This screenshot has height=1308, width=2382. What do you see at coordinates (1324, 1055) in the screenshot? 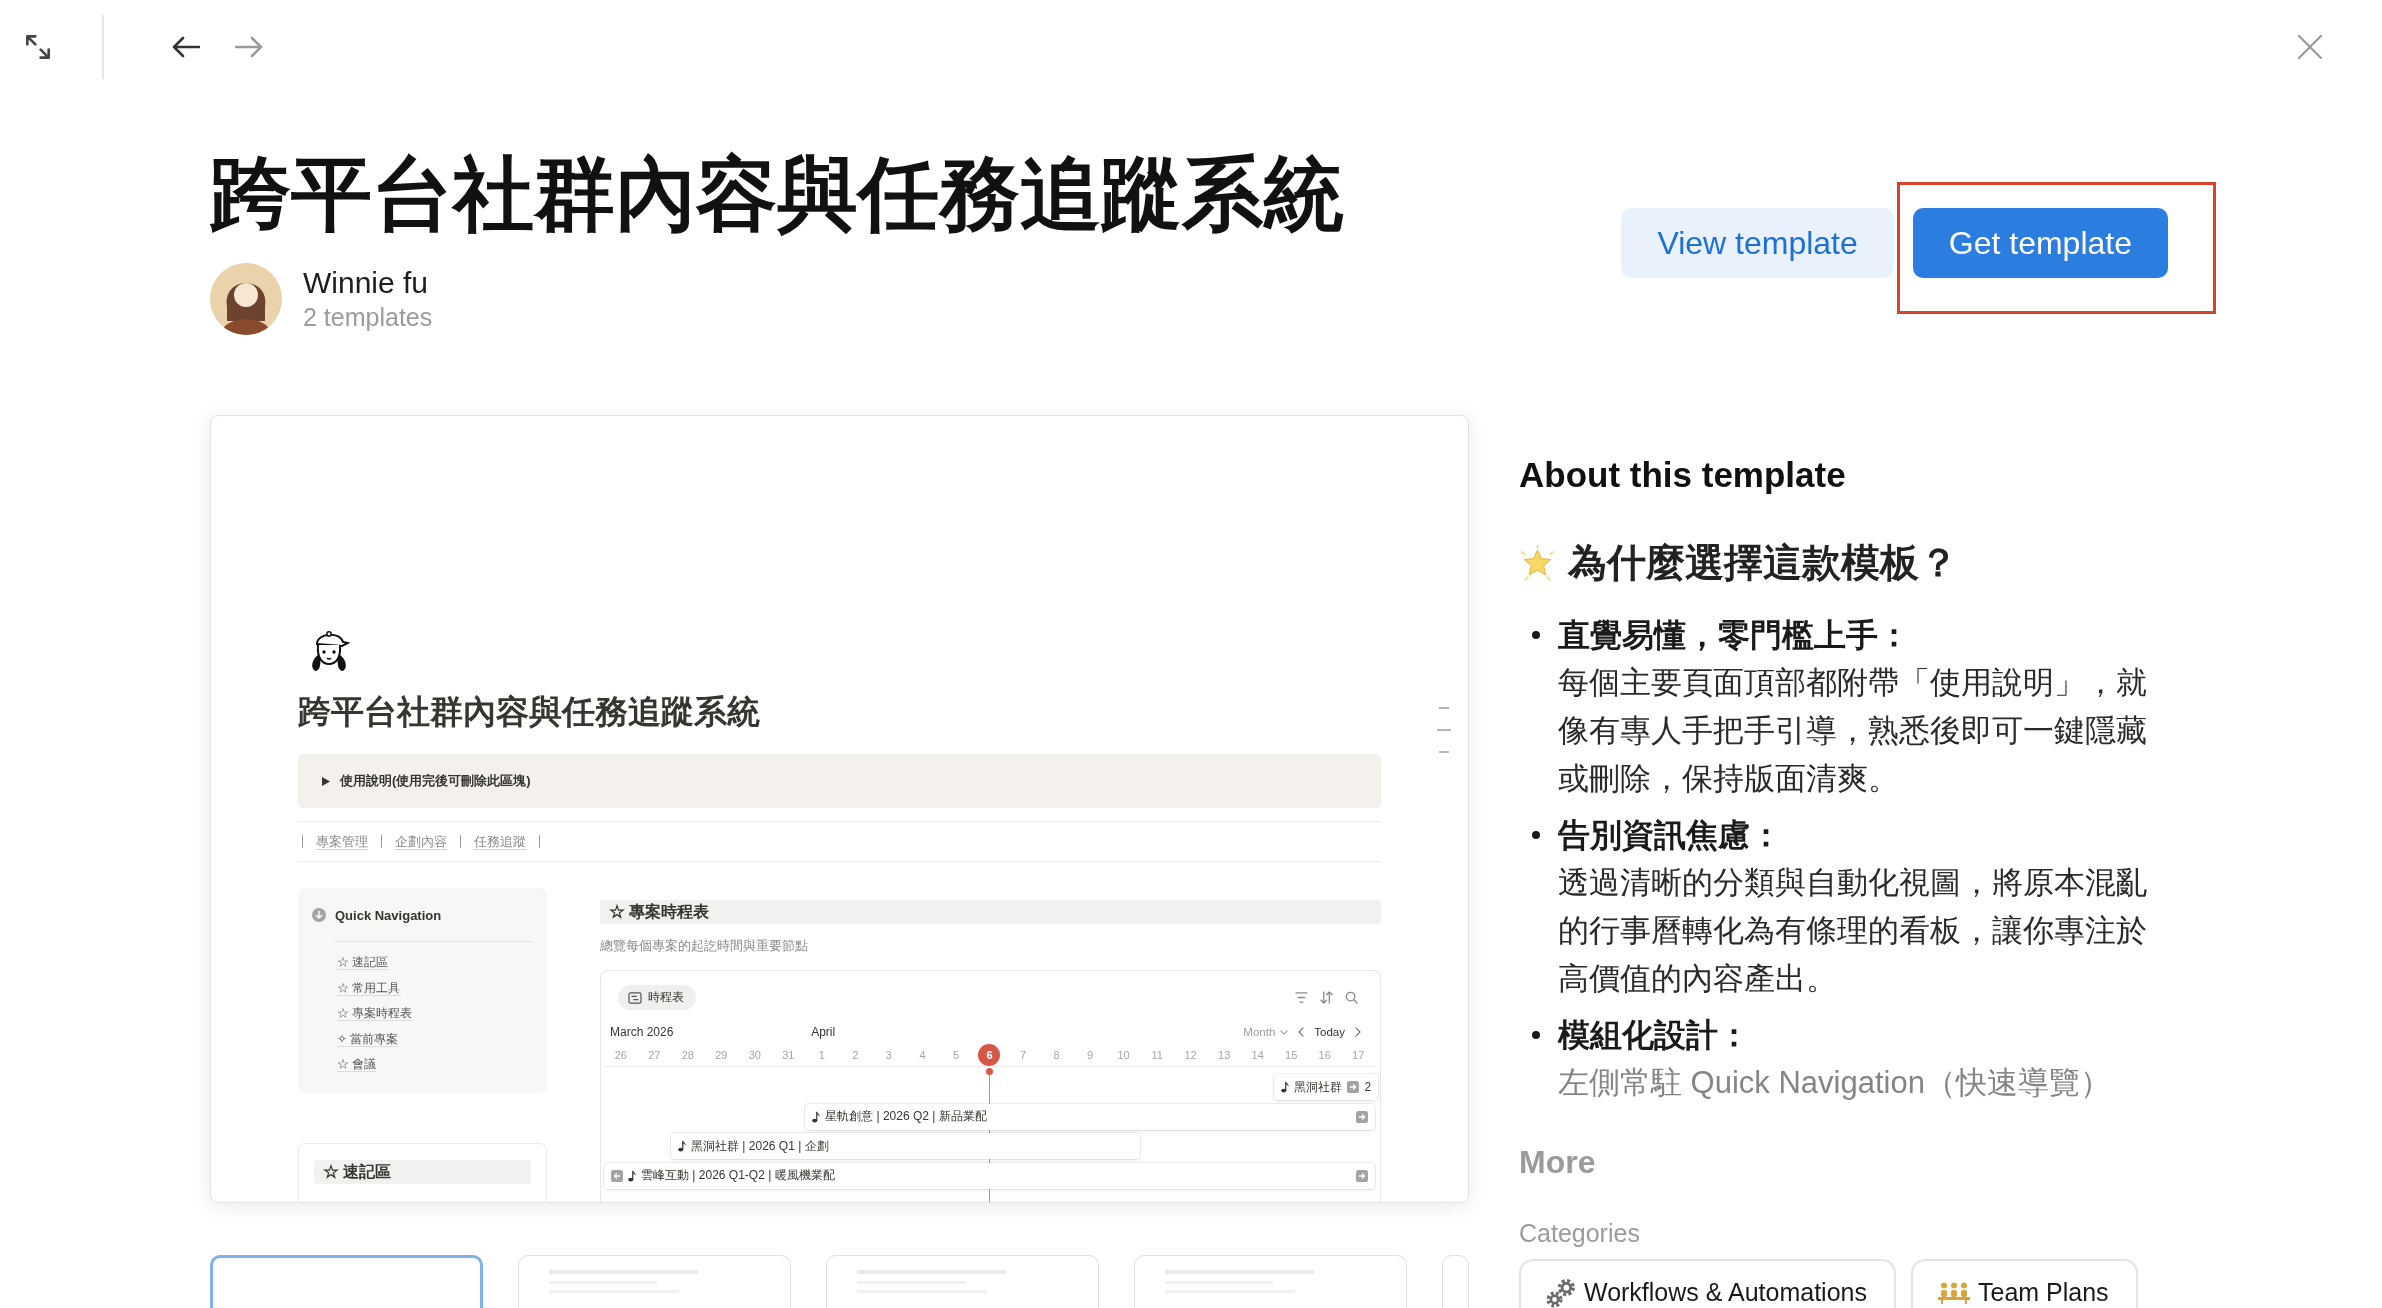
I see `date-label: 16` at bounding box center [1324, 1055].